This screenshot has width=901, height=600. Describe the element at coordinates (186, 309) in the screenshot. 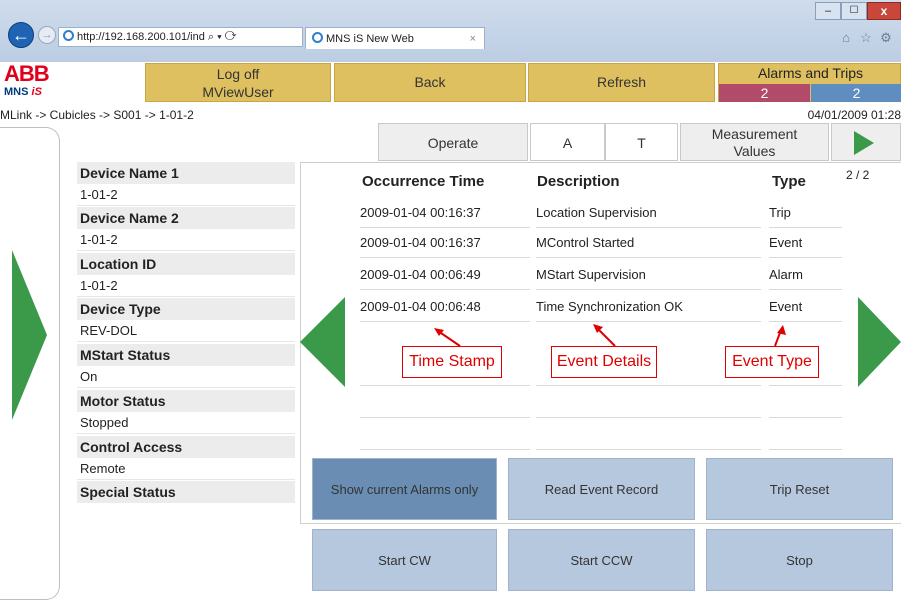

I see `info-label-device-type: Device Type` at that location.